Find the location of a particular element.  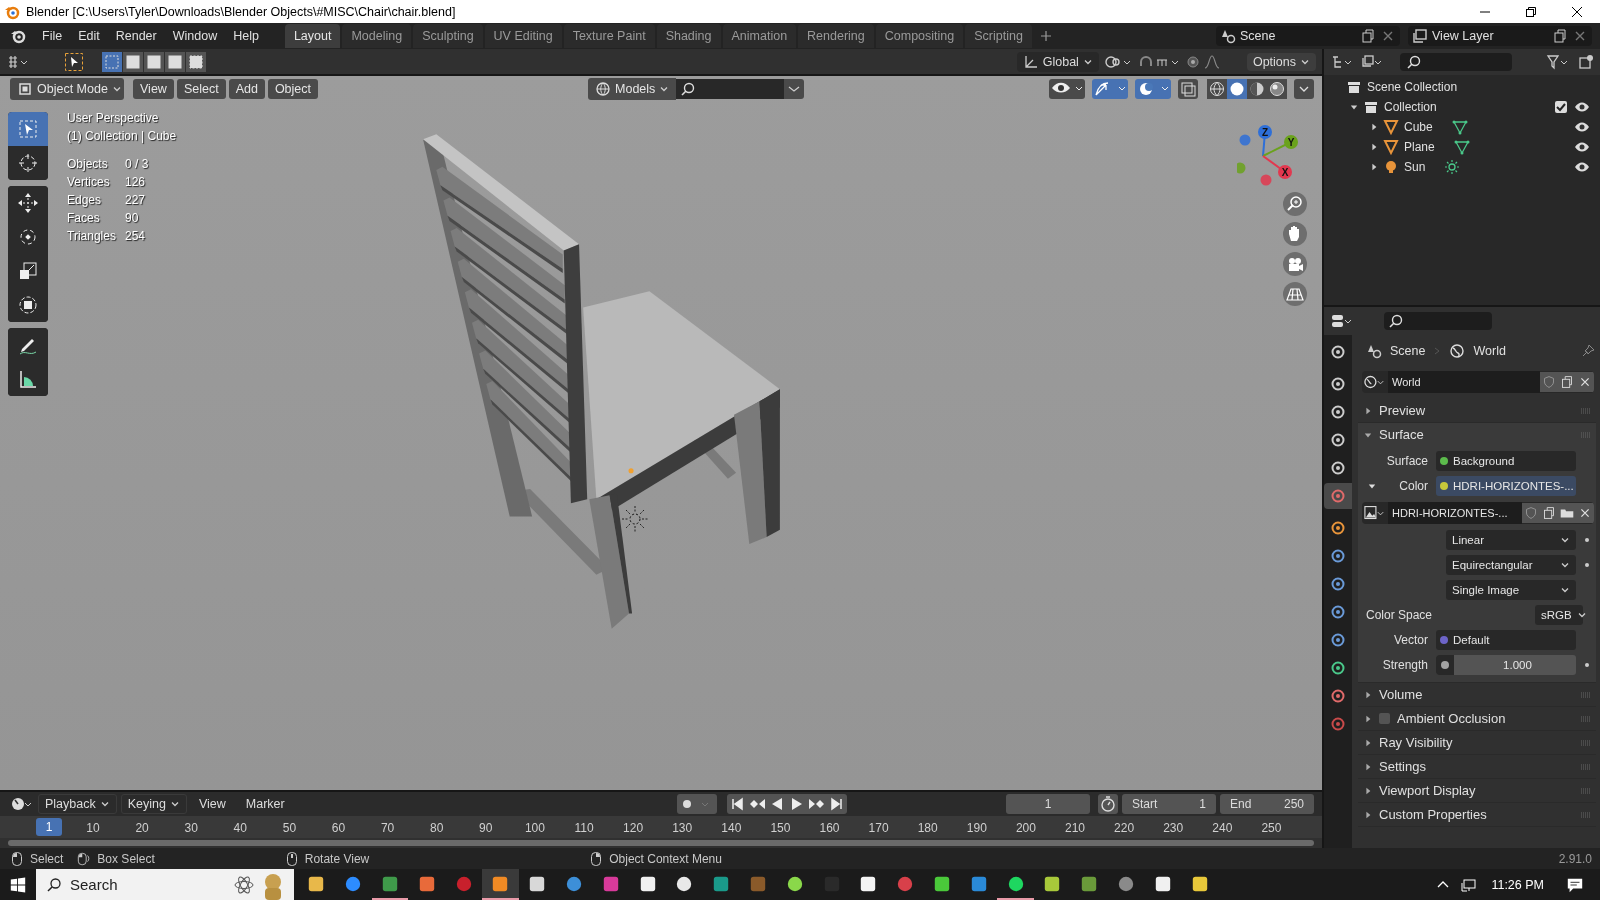

panel-header: Viewport Display is located at coordinates (1427, 790).